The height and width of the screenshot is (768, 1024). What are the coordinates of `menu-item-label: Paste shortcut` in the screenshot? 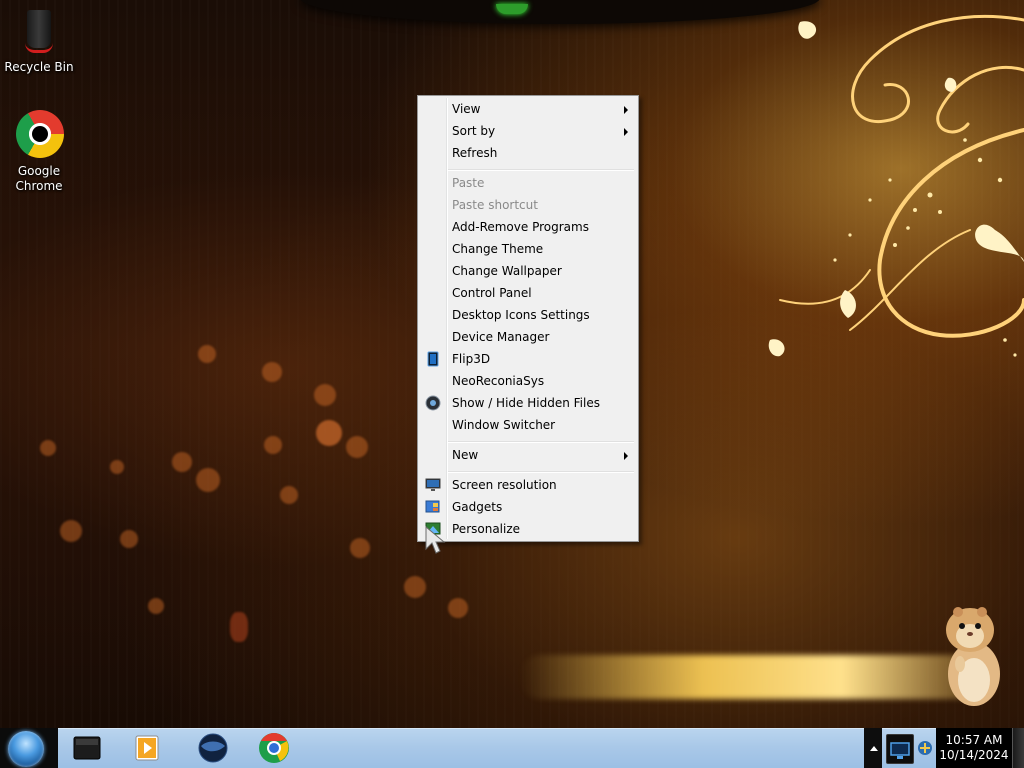 It's located at (495, 205).